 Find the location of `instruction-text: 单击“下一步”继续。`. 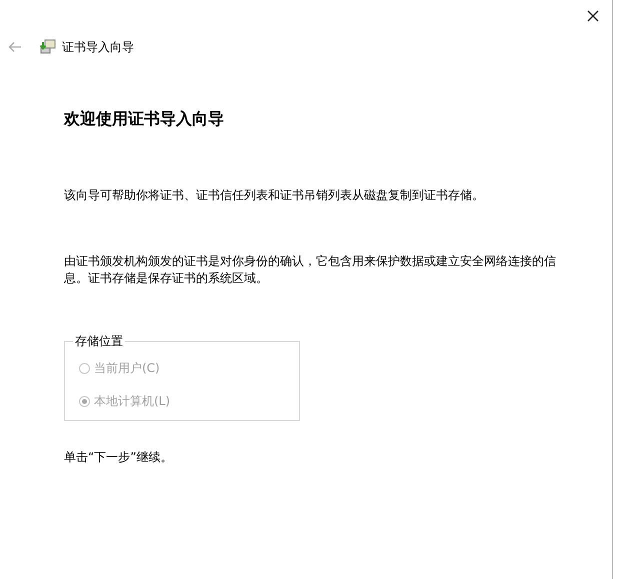

instruction-text: 单击“下一步”继续。 is located at coordinates (119, 457).